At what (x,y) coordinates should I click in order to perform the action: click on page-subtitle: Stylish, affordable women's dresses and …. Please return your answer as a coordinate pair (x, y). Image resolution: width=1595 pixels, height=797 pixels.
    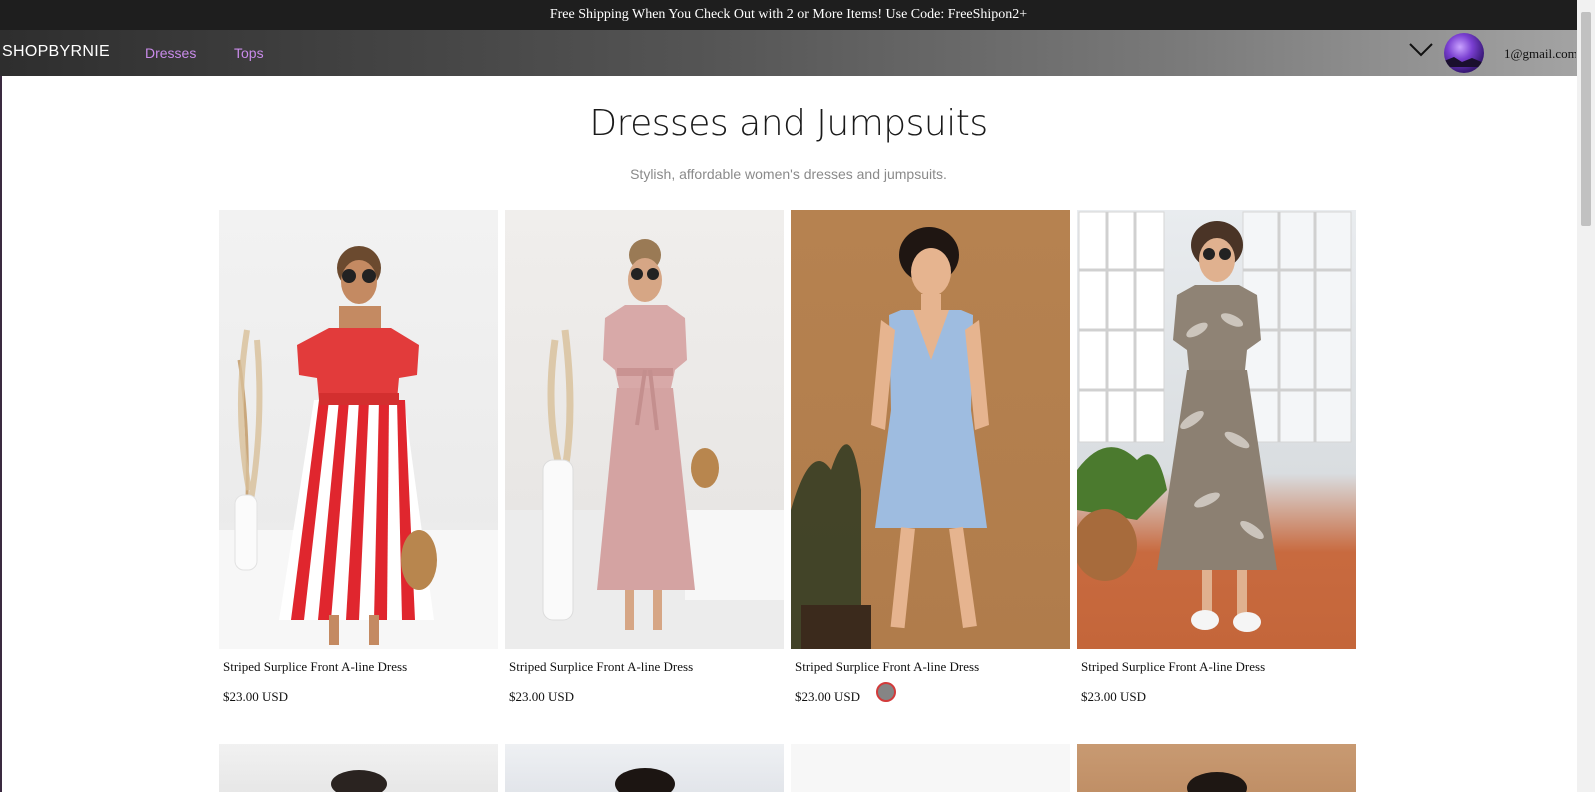
    Looking at the image, I should click on (788, 174).